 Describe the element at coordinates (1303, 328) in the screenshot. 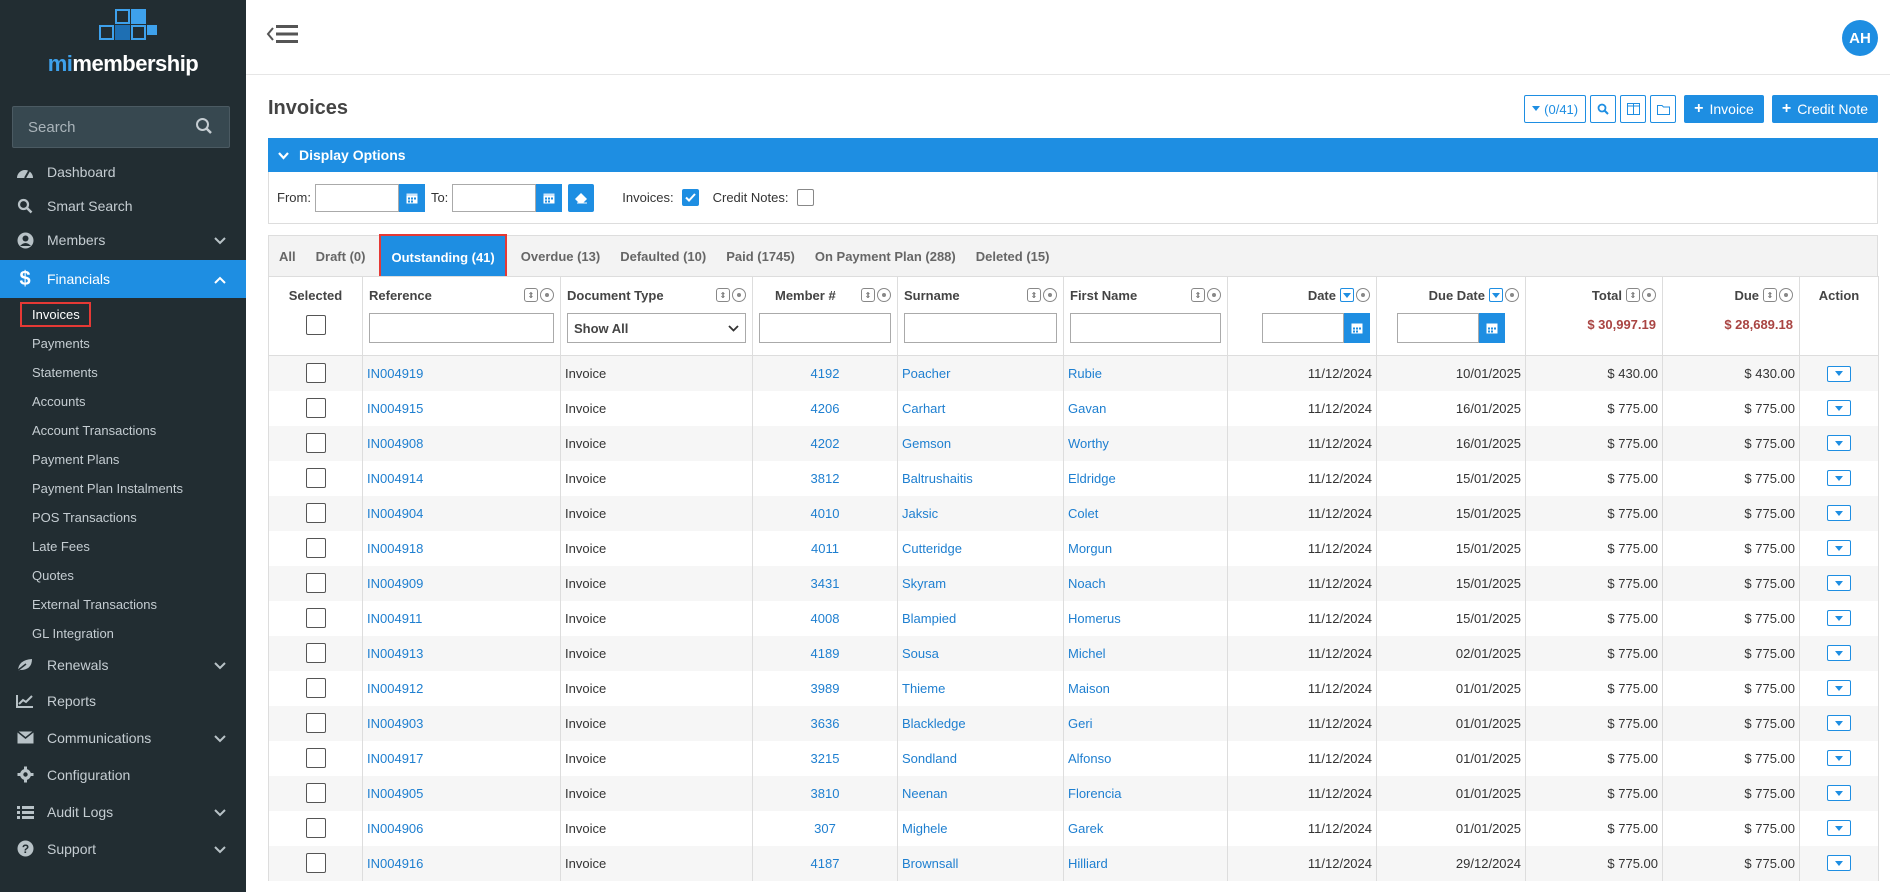

I see `date-filter-input` at that location.